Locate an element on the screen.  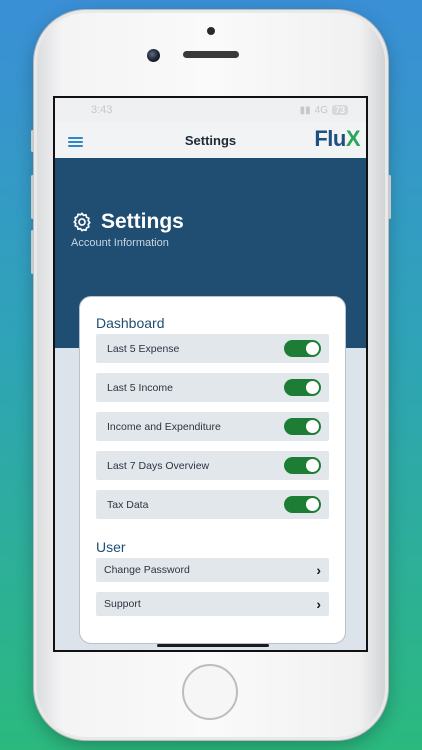
gear-icon is located at coordinates (82, 222).